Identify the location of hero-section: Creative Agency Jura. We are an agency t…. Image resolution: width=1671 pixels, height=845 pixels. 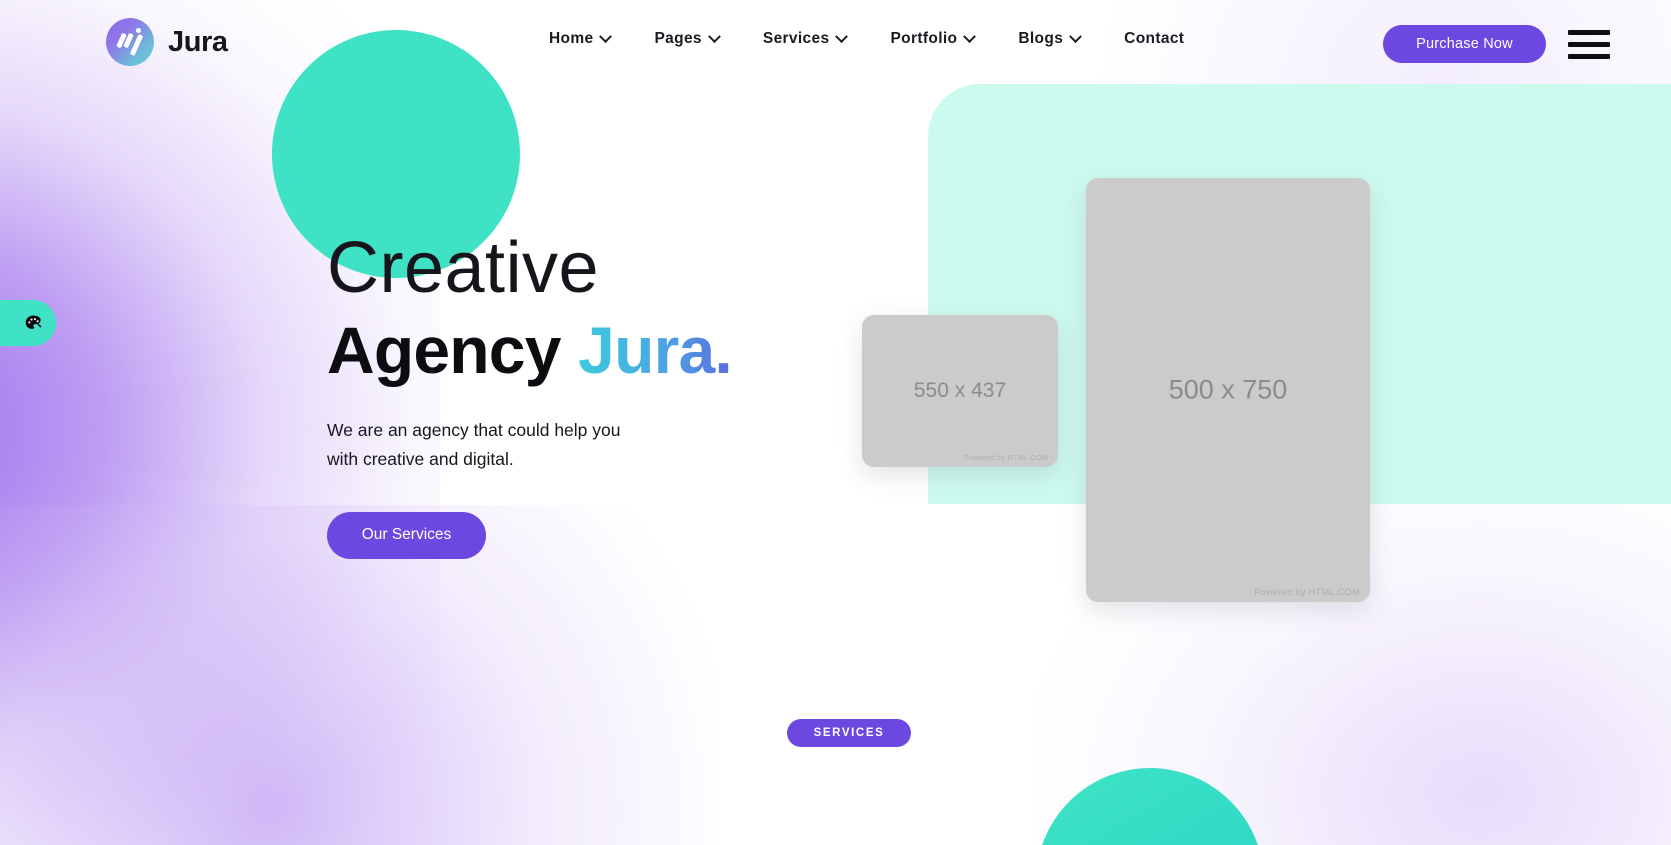
(607, 395).